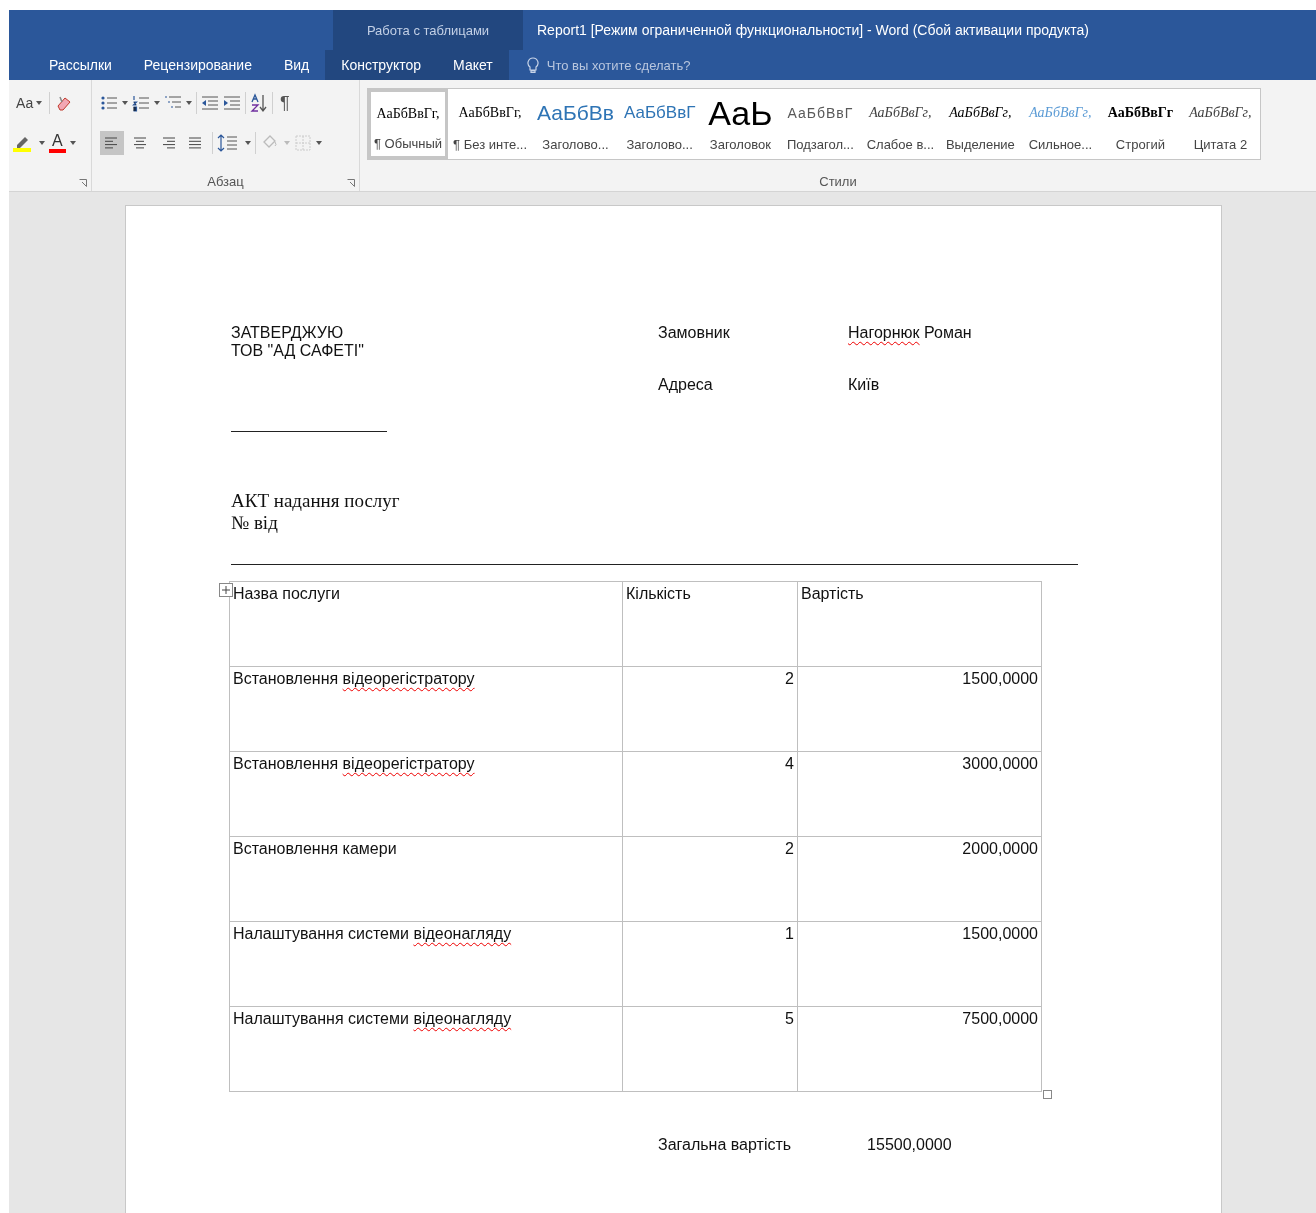 The image size is (1316, 1213). I want to click on window-title: Report1 [Режим ограниченной функциональности] - Word (Сбой активации продукта), so click(813, 30).